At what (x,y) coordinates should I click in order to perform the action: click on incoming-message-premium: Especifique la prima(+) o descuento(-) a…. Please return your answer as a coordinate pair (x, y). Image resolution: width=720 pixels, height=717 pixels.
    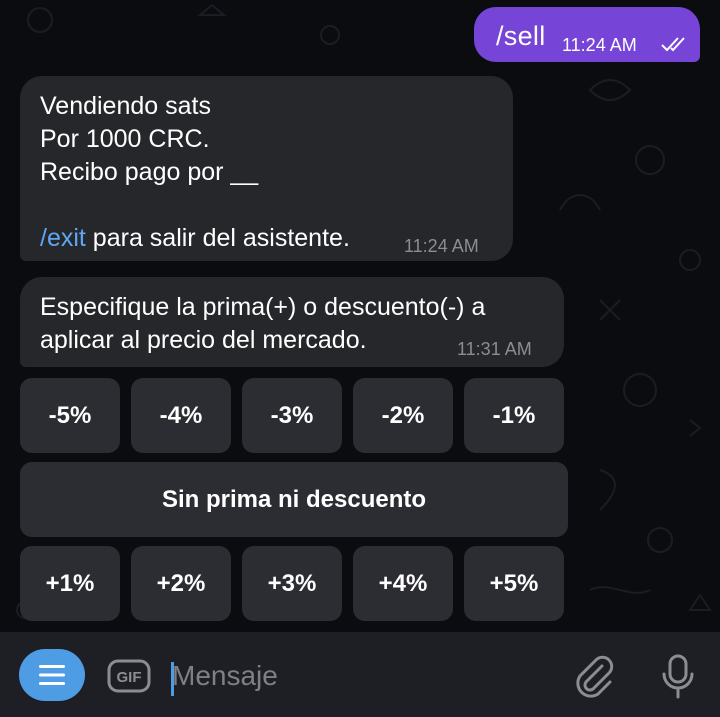
    Looking at the image, I should click on (292, 322).